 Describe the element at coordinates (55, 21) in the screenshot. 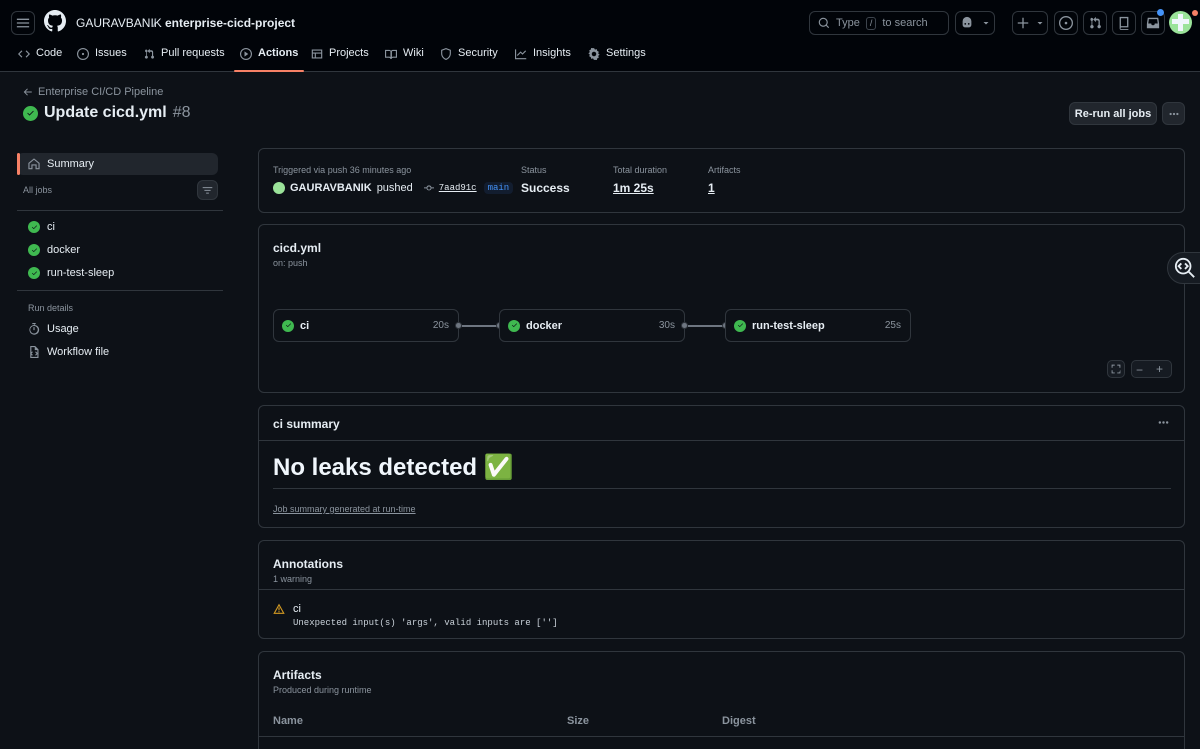

I see `github-logo-icon` at that location.